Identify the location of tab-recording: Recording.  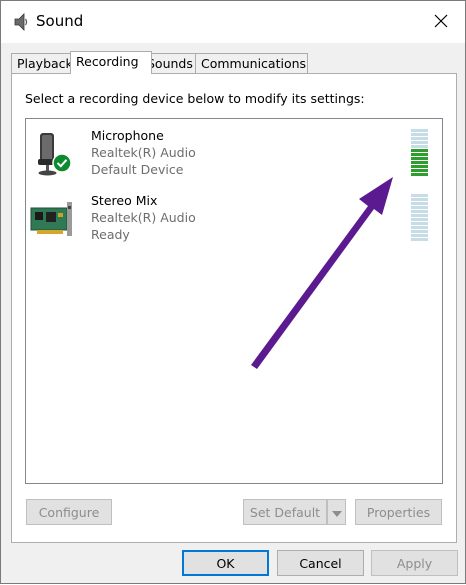
(111, 62).